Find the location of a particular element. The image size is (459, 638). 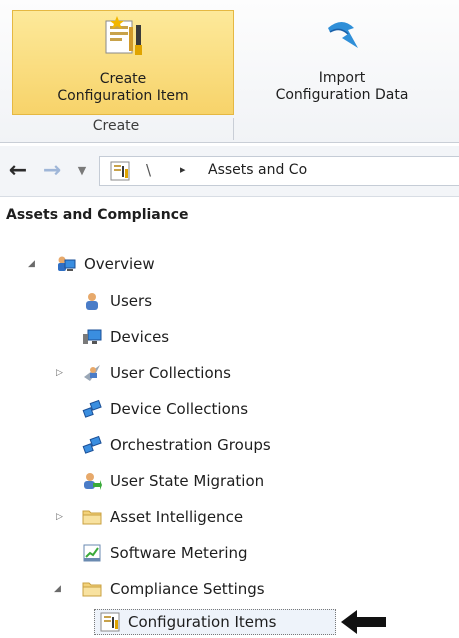

history-dropdown-icon: ▼ is located at coordinates (82, 171).